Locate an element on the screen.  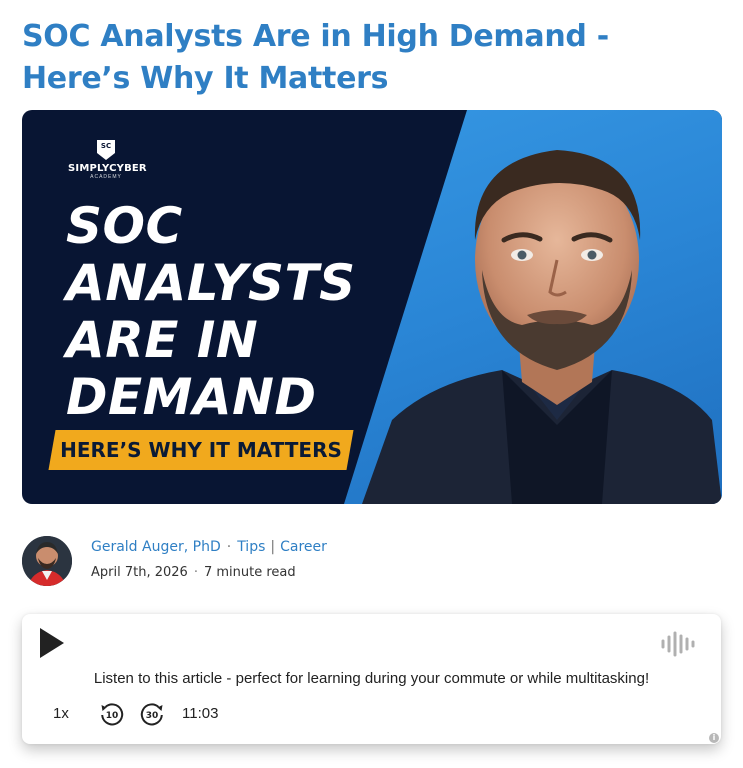
play-icon is located at coordinates (52, 643).